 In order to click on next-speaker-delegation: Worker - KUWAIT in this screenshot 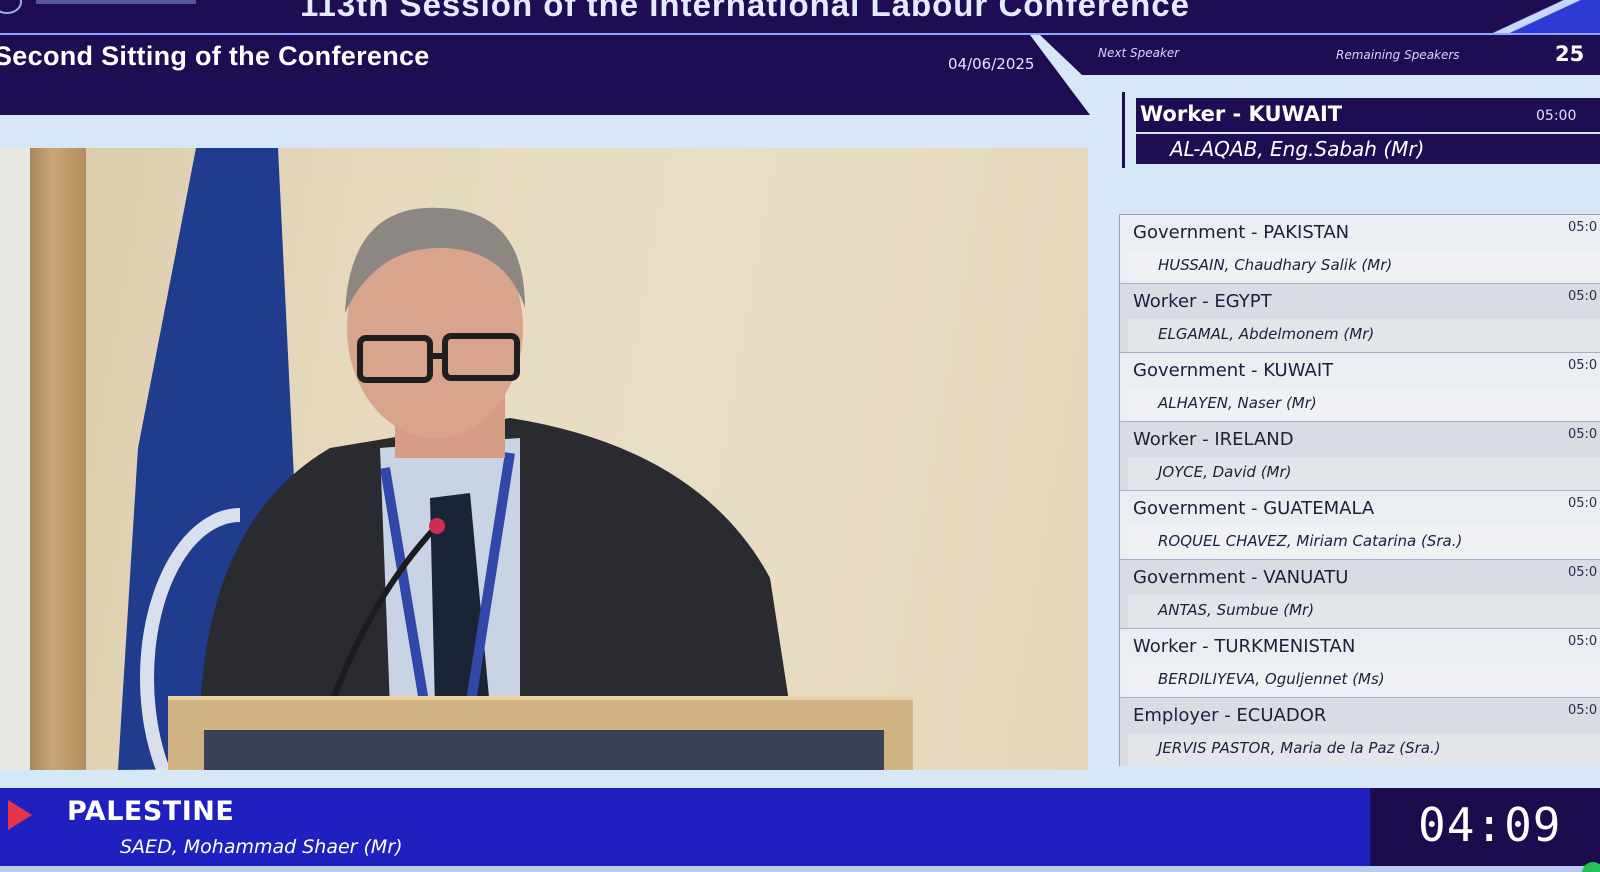, I will do `click(1241, 114)`.